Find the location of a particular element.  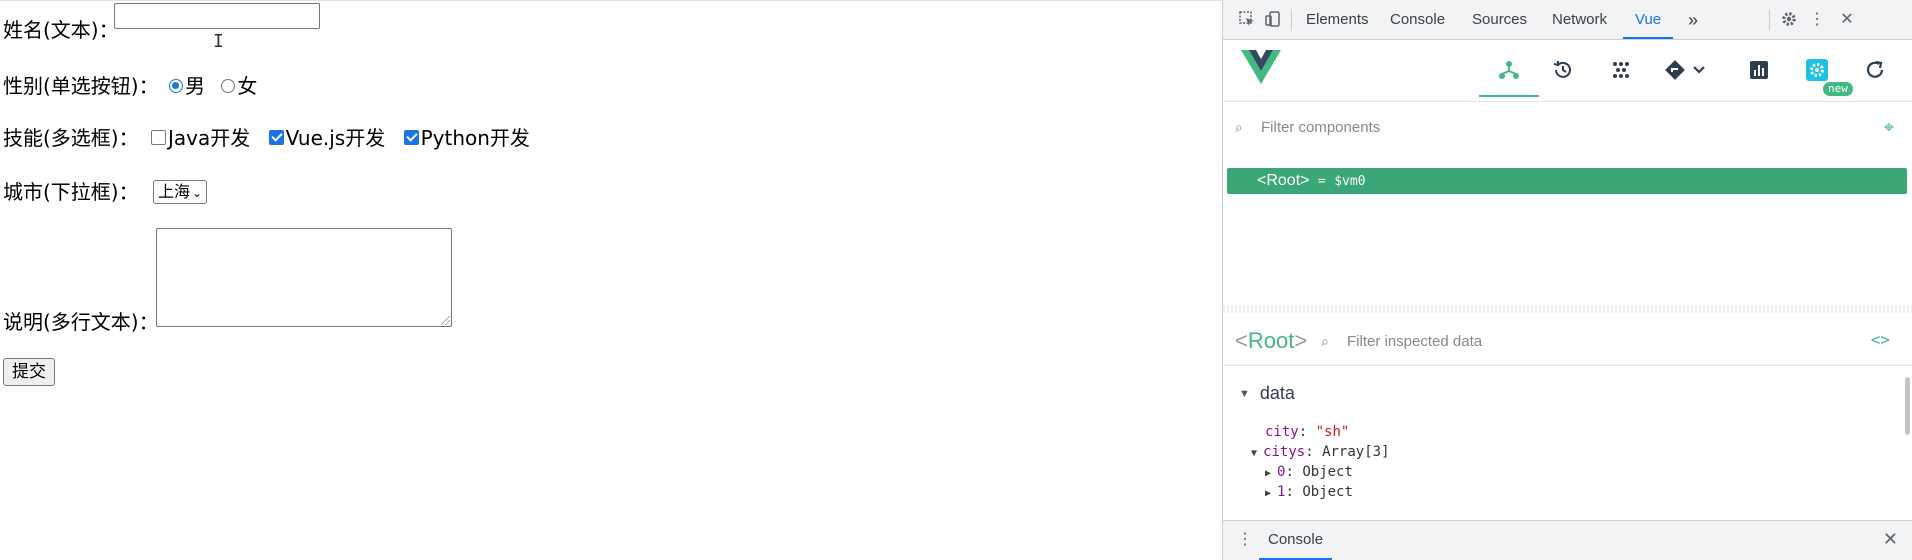

skill-label-vue: Vue.js开发 is located at coordinates (335, 137).